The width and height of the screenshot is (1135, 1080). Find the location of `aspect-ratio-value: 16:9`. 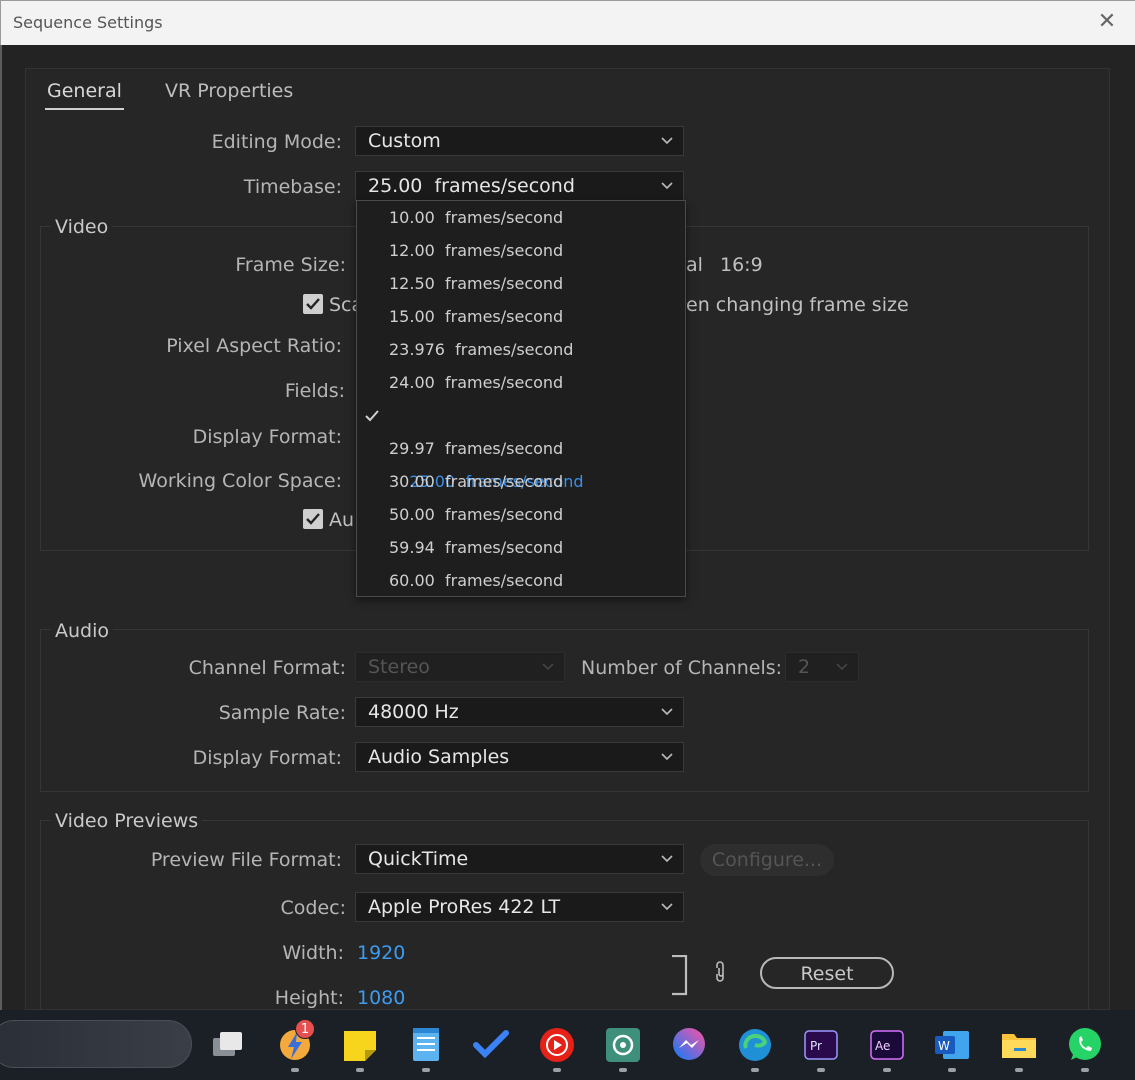

aspect-ratio-value: 16:9 is located at coordinates (741, 265).